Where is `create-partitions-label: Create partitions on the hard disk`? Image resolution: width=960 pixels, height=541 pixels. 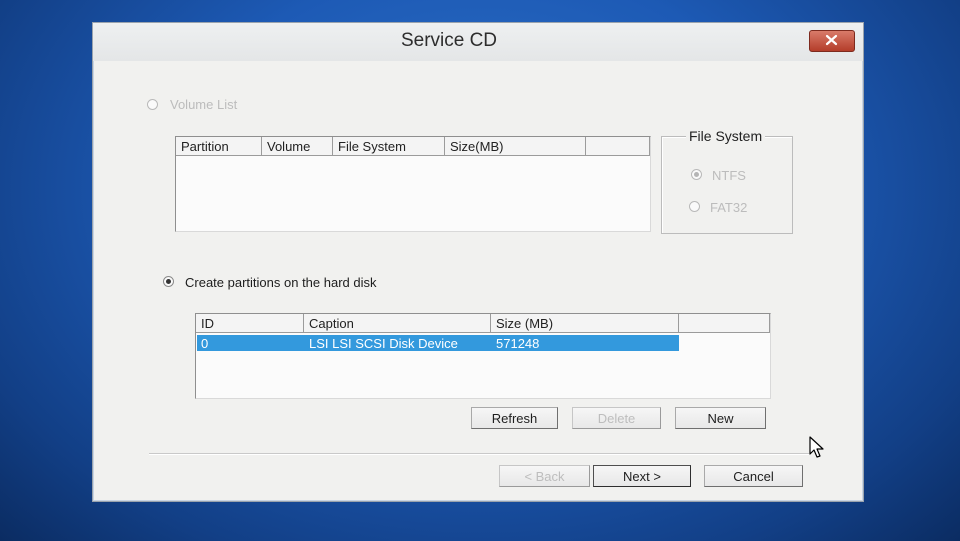 create-partitions-label: Create partitions on the hard disk is located at coordinates (281, 282).